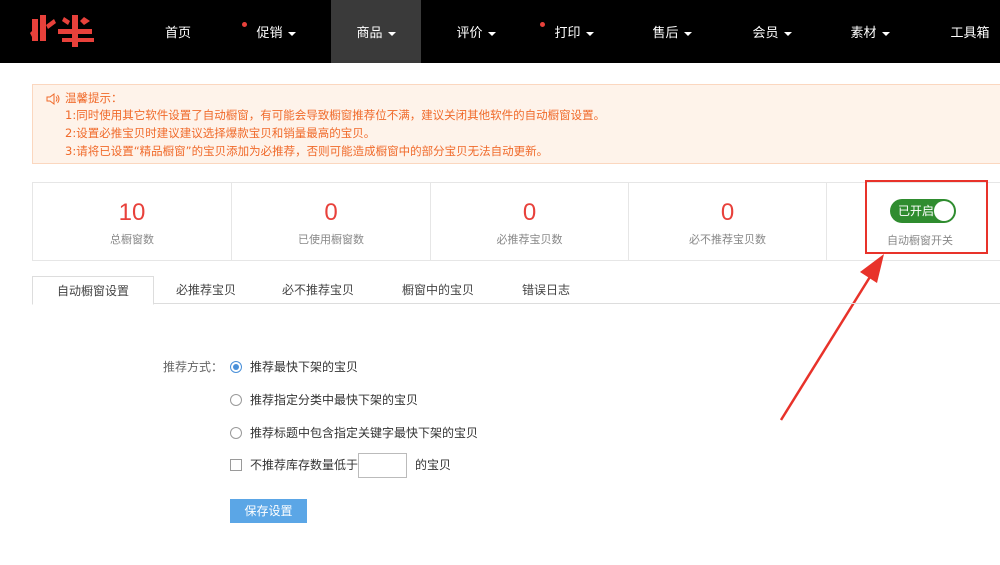 Image resolution: width=1000 pixels, height=565 pixels. What do you see at coordinates (236, 465) in the screenshot?
I see `checkbox` at bounding box center [236, 465].